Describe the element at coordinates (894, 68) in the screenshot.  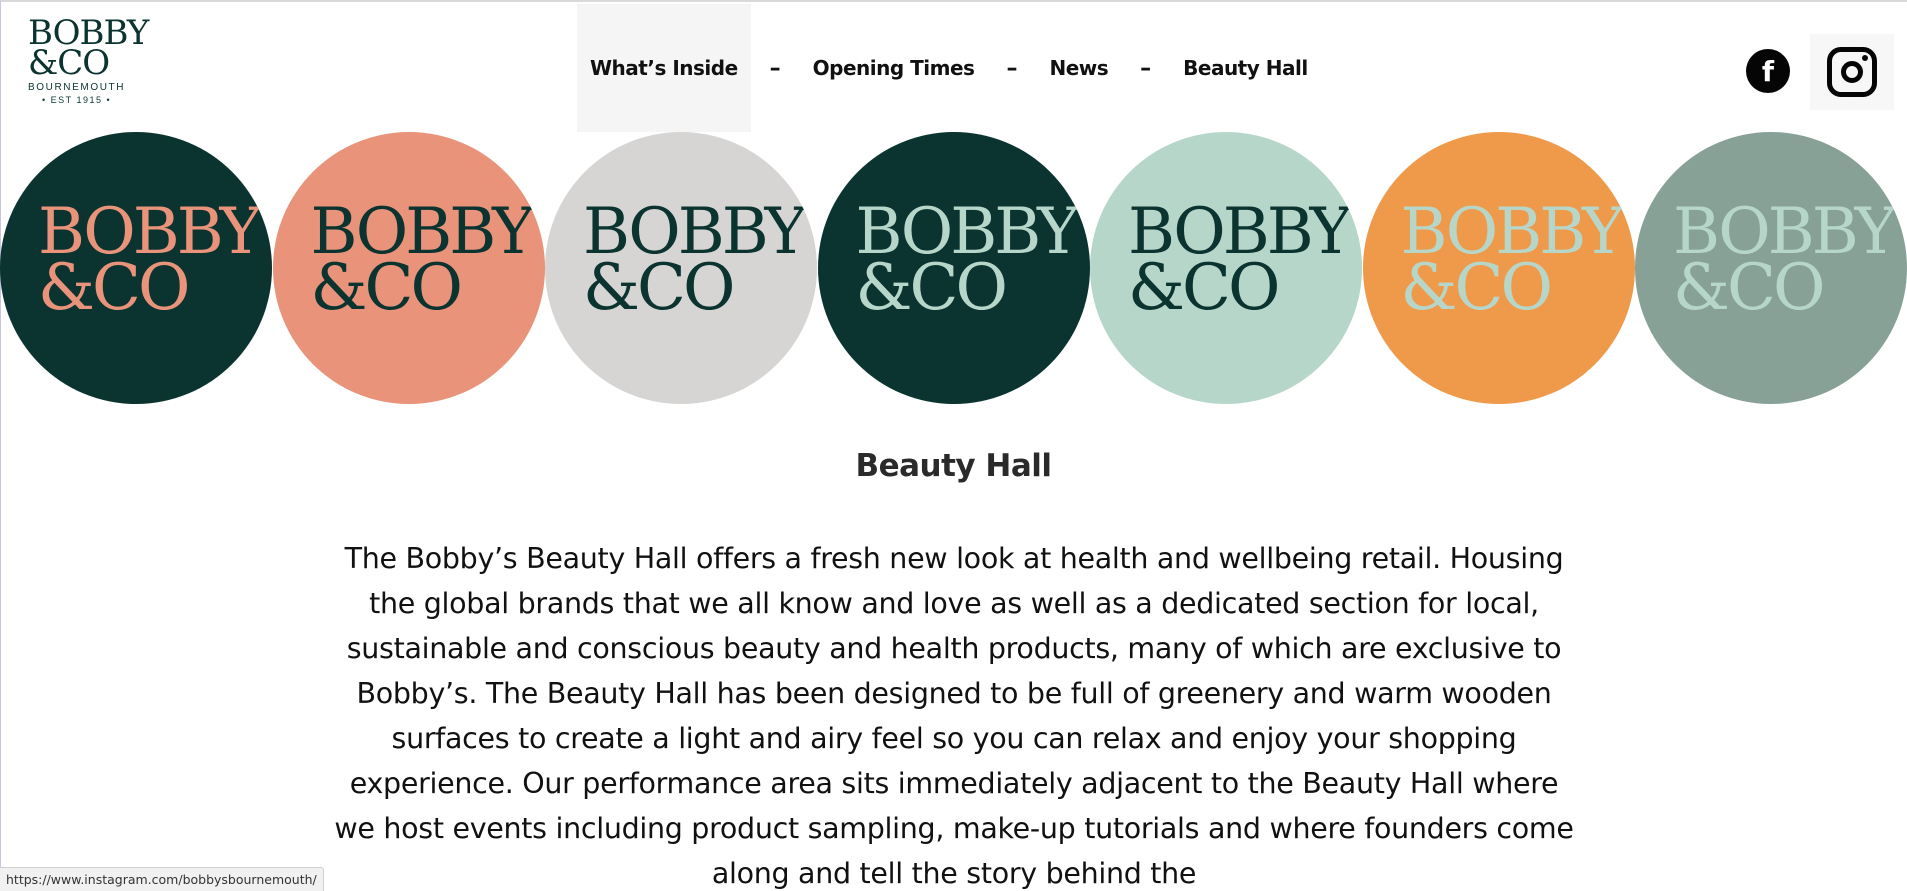
I see `nav-item-opening-times: Opening Times` at that location.